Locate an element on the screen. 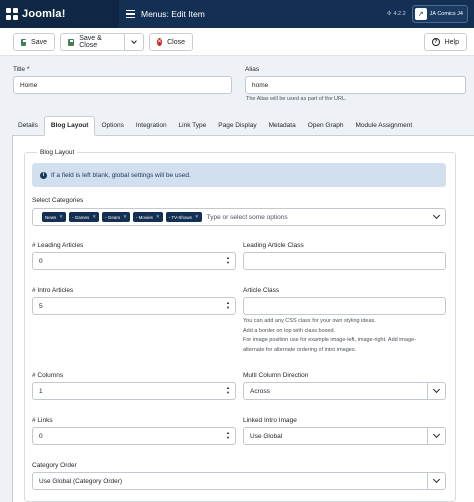  leading-articles-input: 0 ▲ ▼ is located at coordinates (134, 261).